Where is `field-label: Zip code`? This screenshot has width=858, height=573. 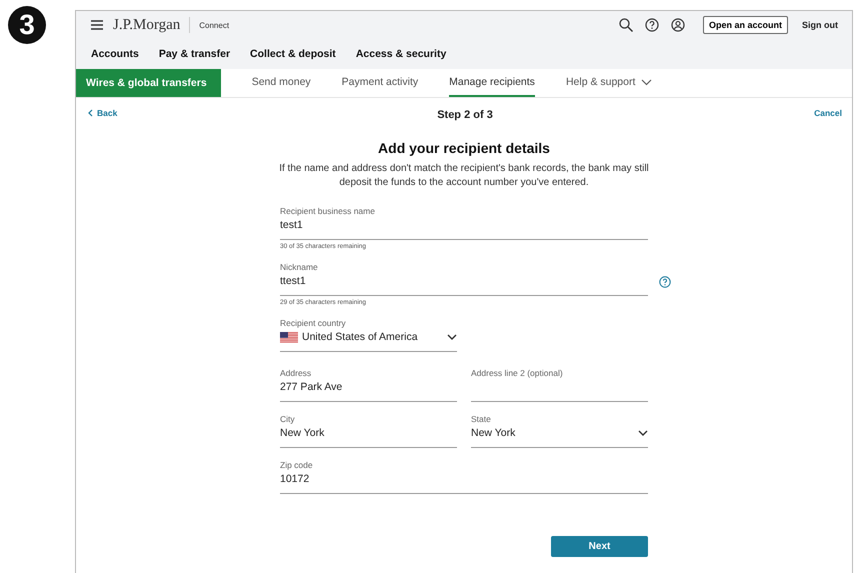 field-label: Zip code is located at coordinates (297, 465).